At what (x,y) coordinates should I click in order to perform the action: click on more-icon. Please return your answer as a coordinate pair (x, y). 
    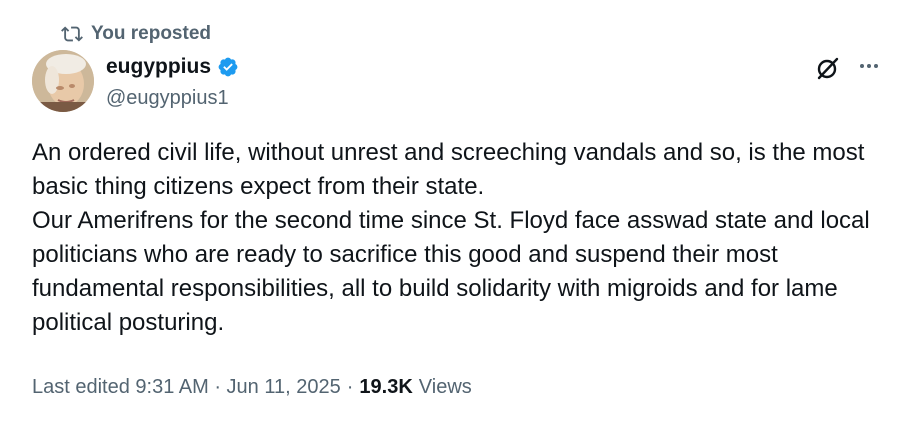
    Looking at the image, I should click on (869, 66).